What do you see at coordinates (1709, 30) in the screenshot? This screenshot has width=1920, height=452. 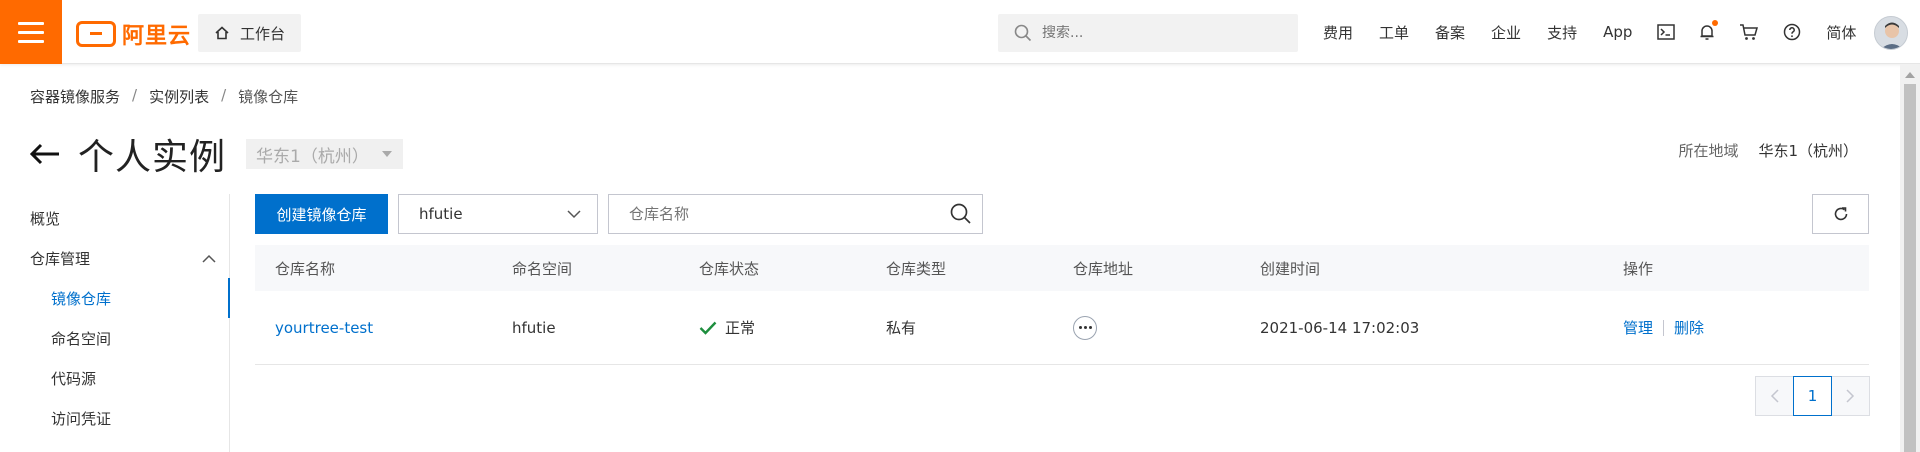 I see `bell-icon` at bounding box center [1709, 30].